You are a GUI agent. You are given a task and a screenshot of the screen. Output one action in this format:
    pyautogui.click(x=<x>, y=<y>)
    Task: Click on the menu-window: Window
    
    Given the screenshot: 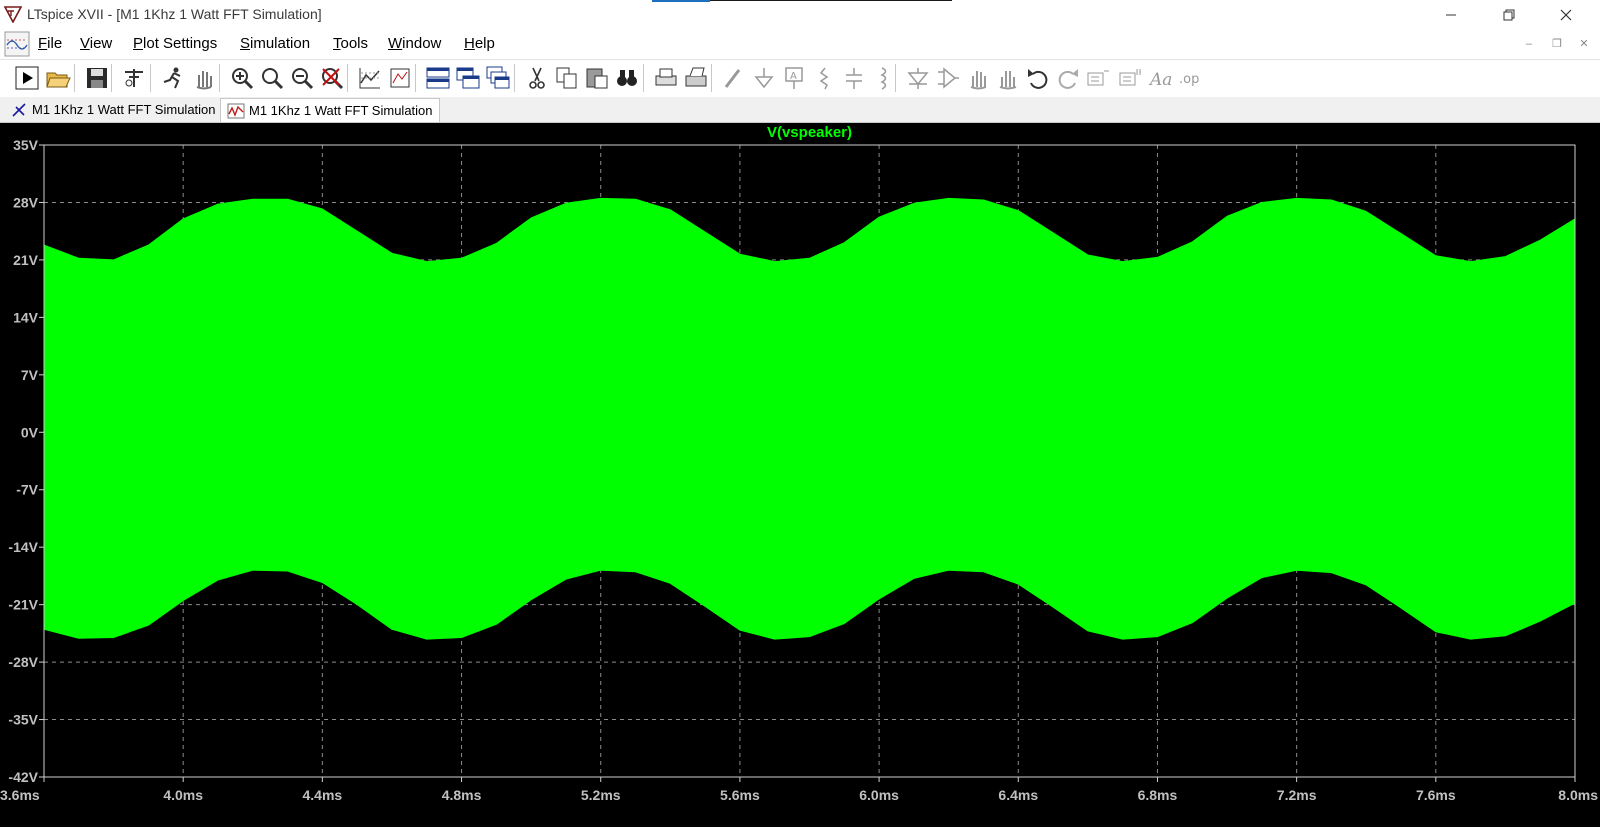 What is the action you would take?
    pyautogui.click(x=414, y=43)
    